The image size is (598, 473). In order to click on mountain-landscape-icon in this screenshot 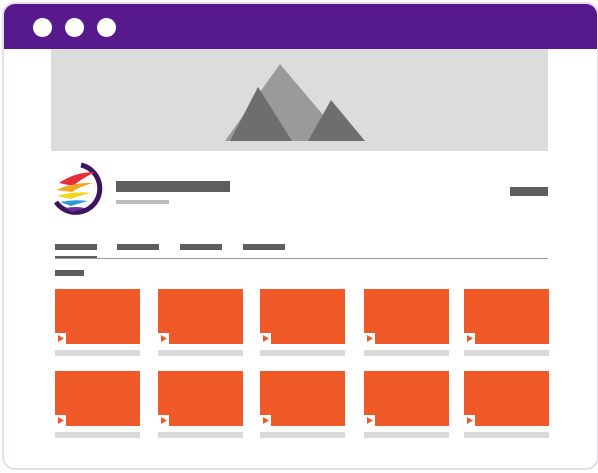, I will do `click(295, 102)`.